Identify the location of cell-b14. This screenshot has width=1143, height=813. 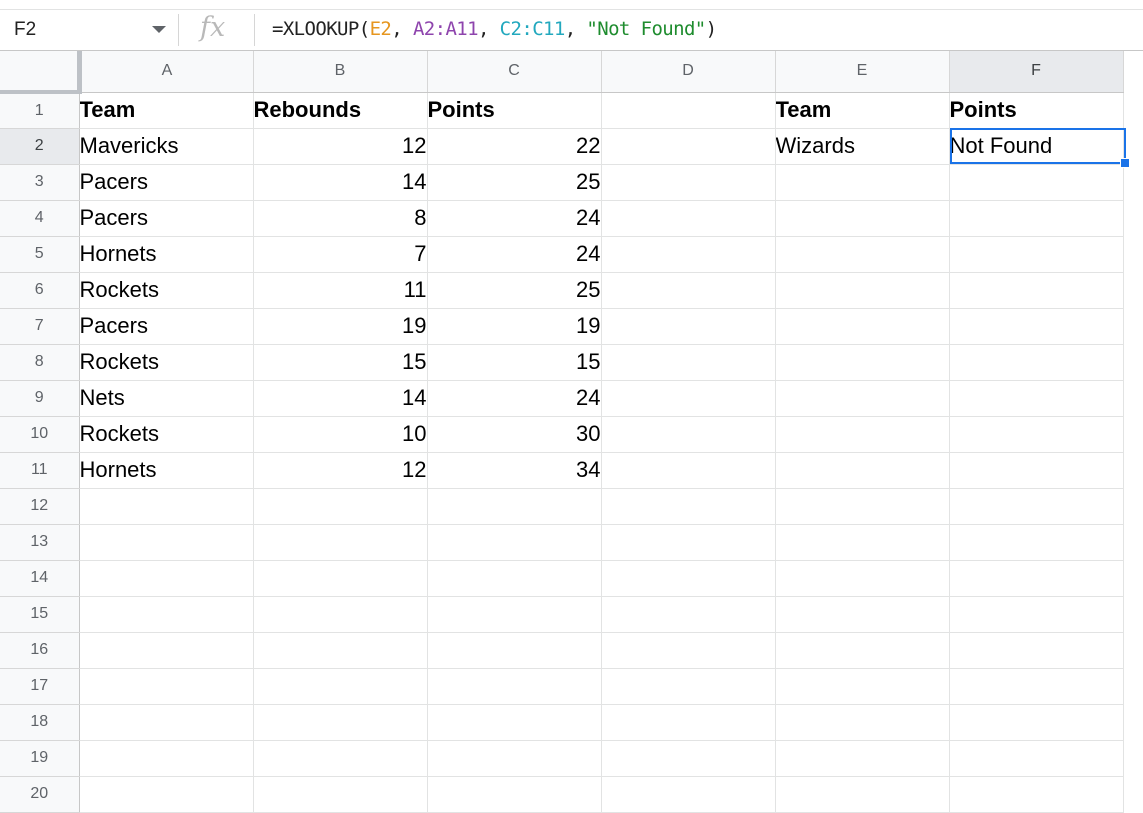
(340, 578).